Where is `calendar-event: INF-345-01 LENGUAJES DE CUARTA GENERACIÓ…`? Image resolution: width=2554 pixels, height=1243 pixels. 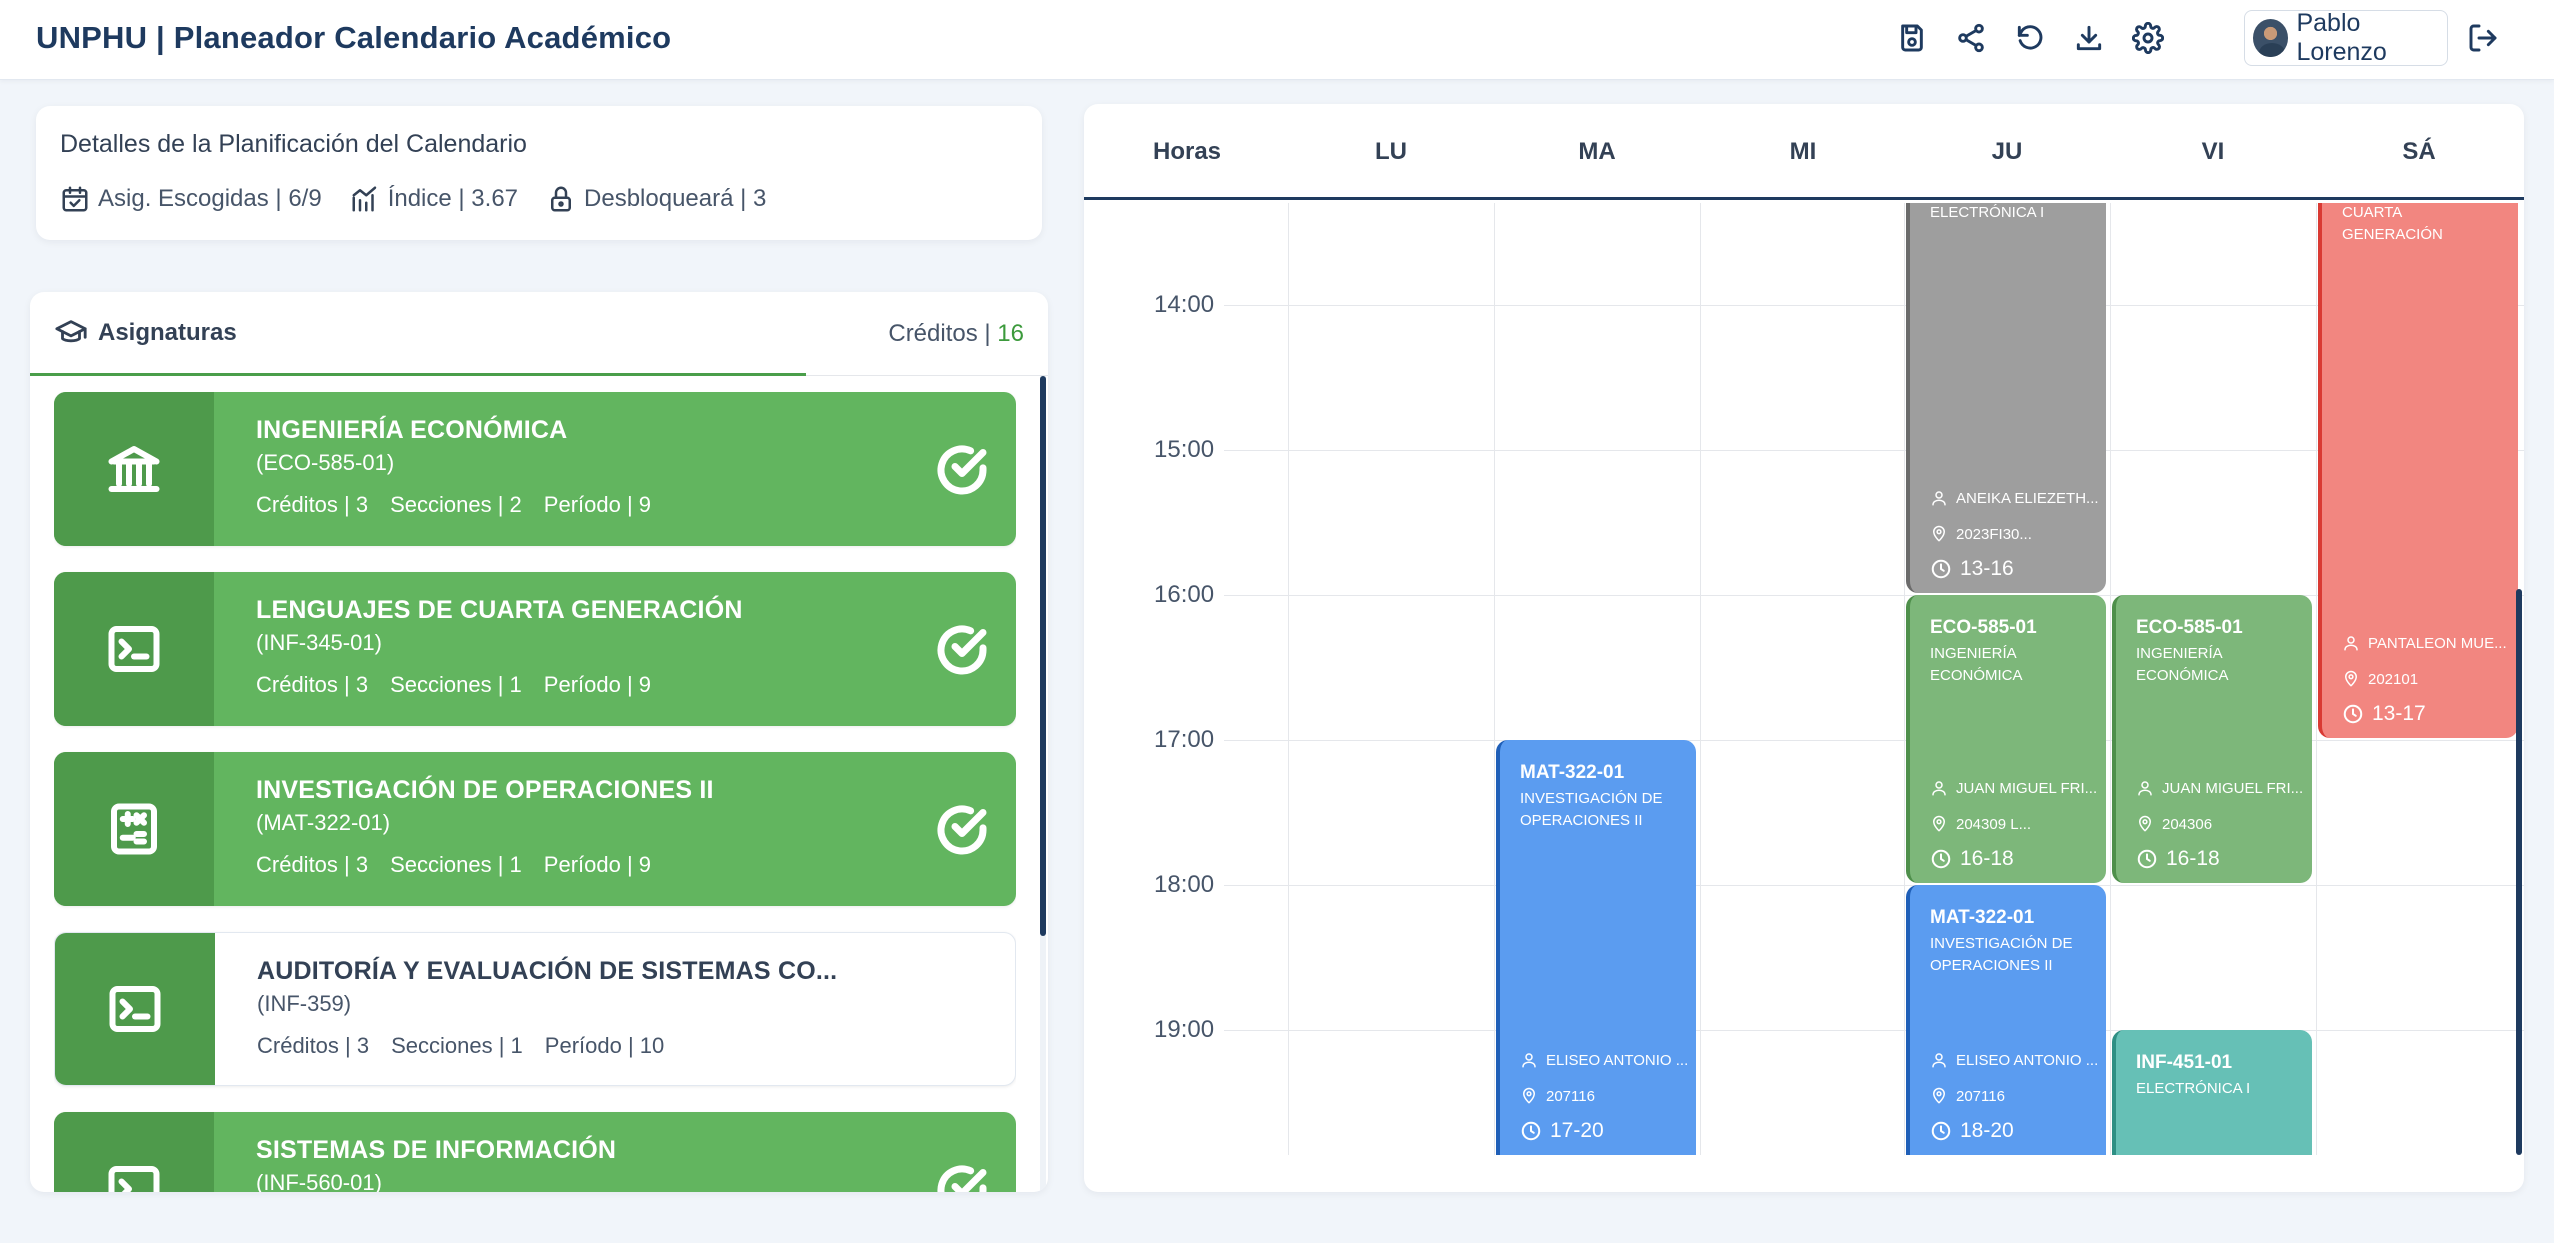
calendar-event: INF-345-01 LENGUAJES DE CUARTA GENERACIÓ… is located at coordinates (2418, 470).